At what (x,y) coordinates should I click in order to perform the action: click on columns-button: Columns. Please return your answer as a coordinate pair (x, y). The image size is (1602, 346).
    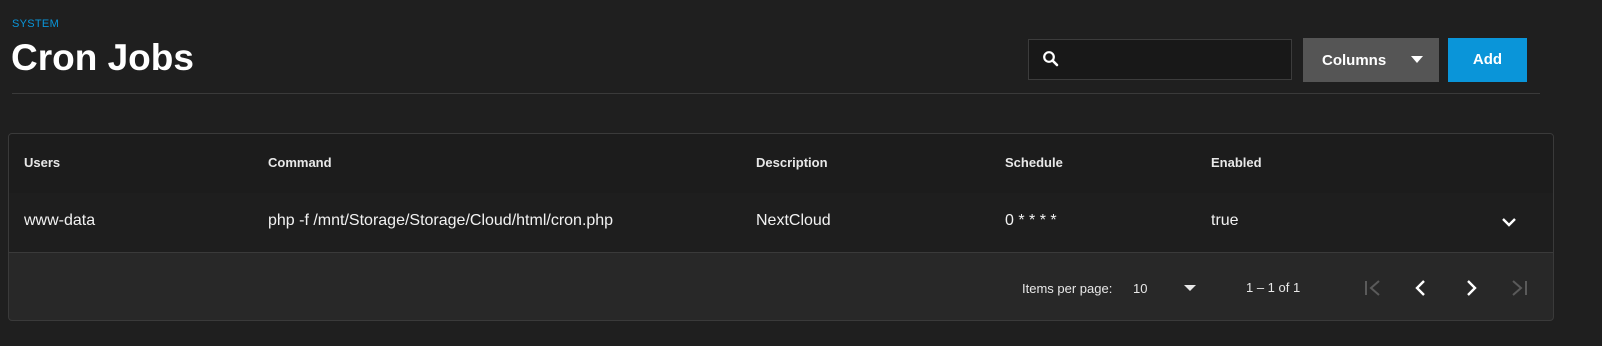
    Looking at the image, I should click on (1371, 60).